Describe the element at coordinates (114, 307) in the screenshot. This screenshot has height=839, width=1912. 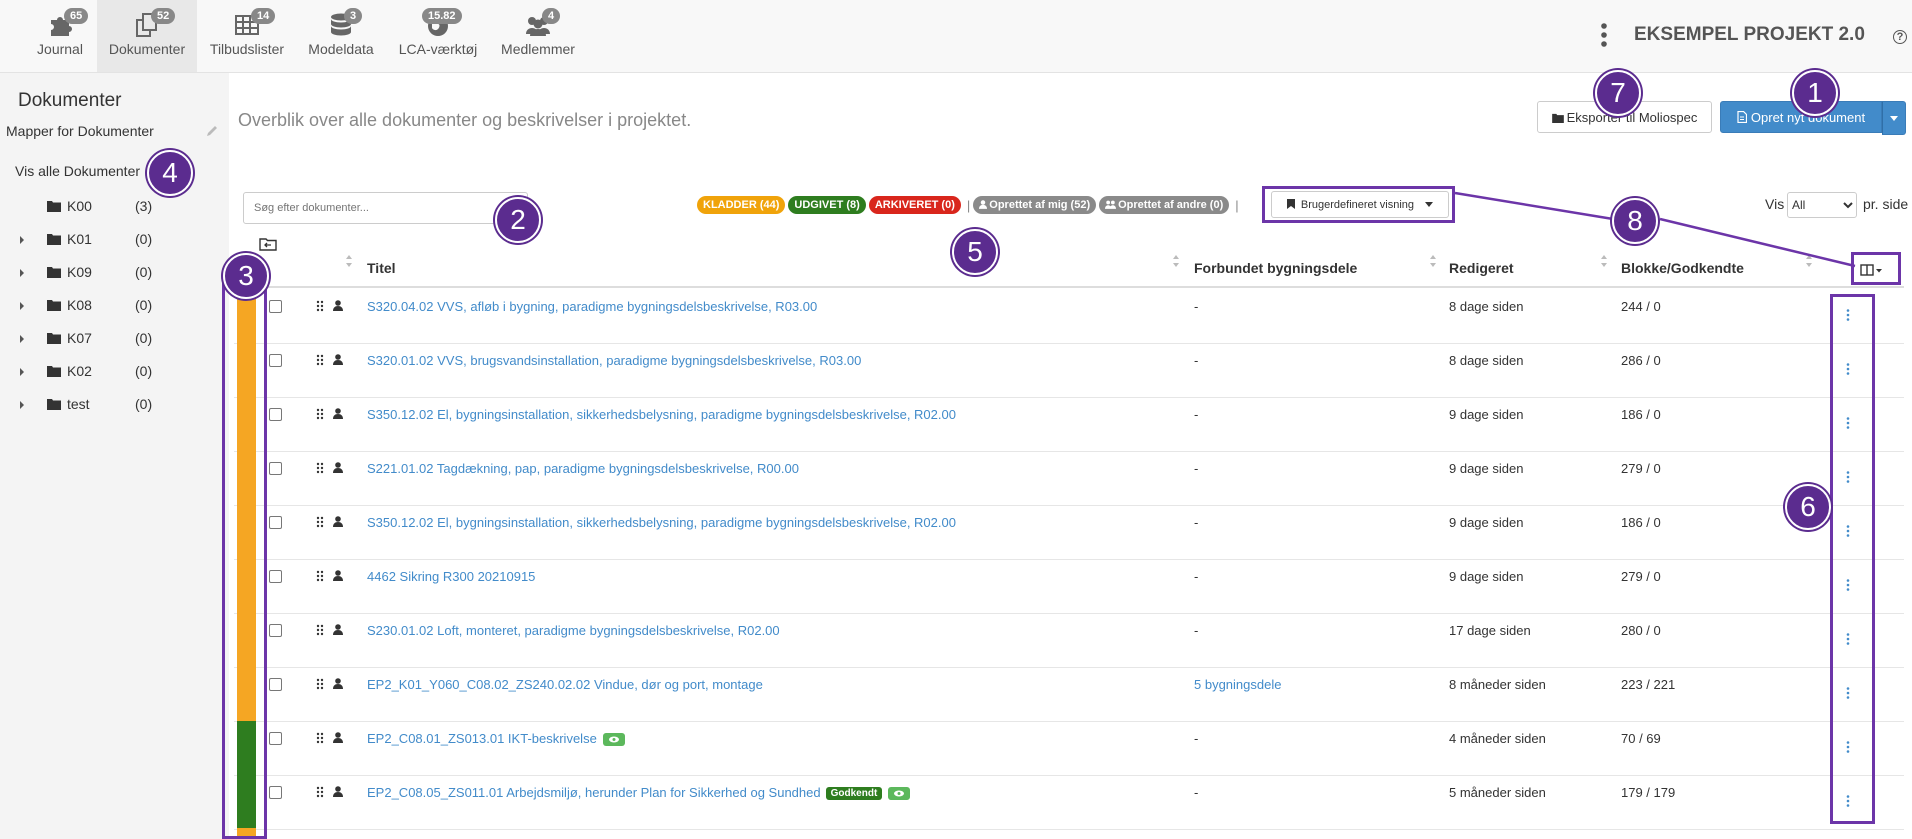
I see `folder-item: K08 (0)` at that location.